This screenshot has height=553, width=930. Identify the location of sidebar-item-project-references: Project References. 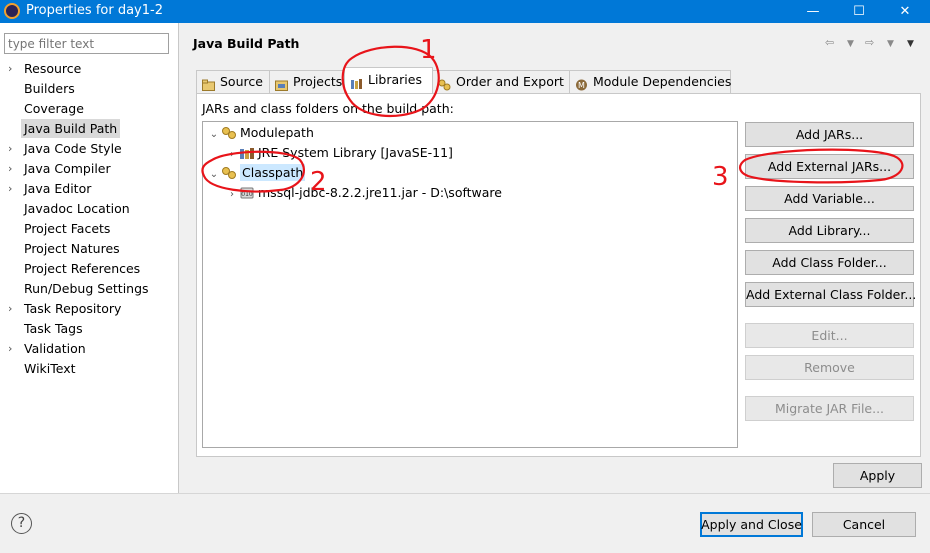
(89, 269).